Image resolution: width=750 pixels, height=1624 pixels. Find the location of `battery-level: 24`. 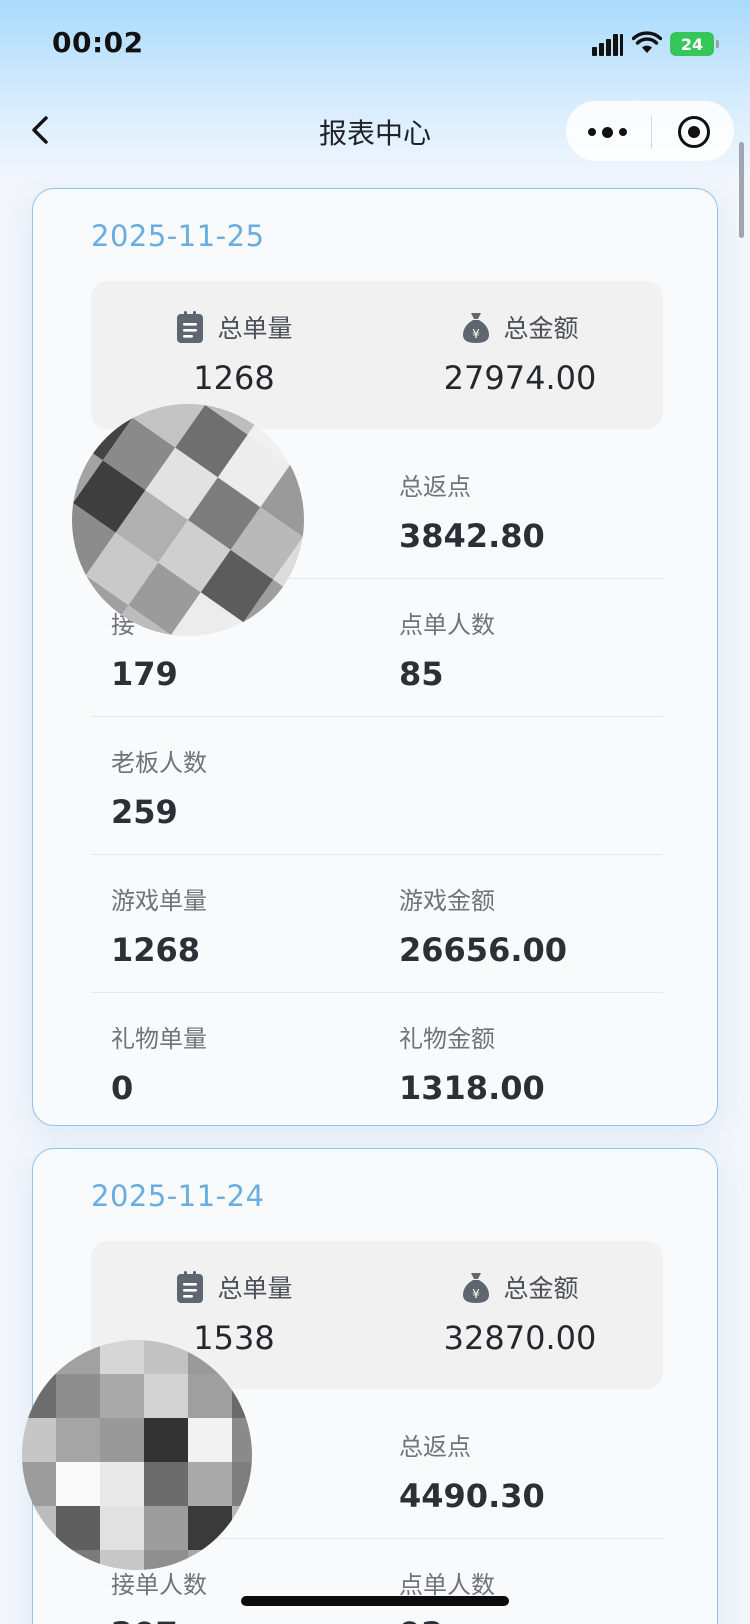

battery-level: 24 is located at coordinates (692, 44).